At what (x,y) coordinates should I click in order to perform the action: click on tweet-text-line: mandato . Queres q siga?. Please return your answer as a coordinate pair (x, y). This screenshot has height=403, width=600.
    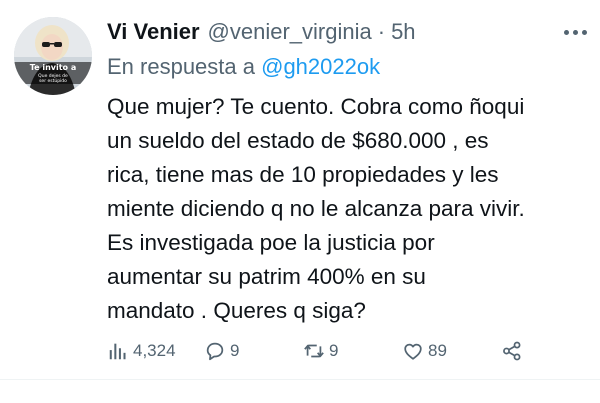
    Looking at the image, I should click on (236, 310).